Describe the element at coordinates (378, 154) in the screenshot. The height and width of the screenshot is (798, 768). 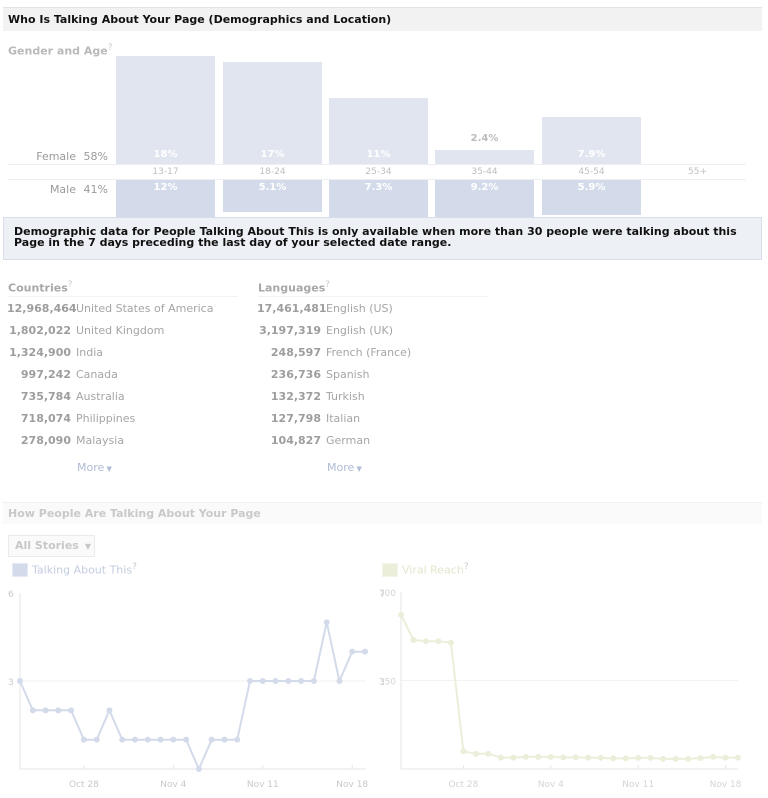
I see `female-bar-label: 11%` at that location.